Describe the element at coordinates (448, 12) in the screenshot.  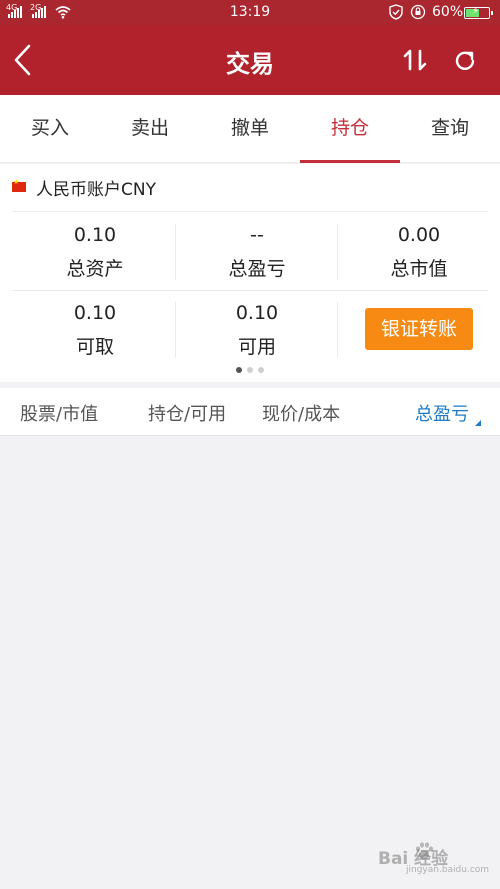
I see `battery-percent: 60%` at that location.